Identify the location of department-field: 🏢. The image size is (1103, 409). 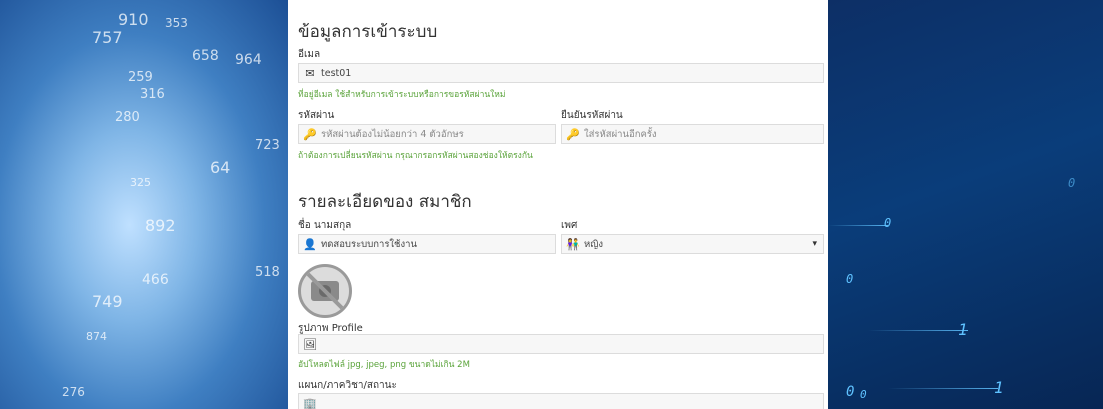
(561, 401).